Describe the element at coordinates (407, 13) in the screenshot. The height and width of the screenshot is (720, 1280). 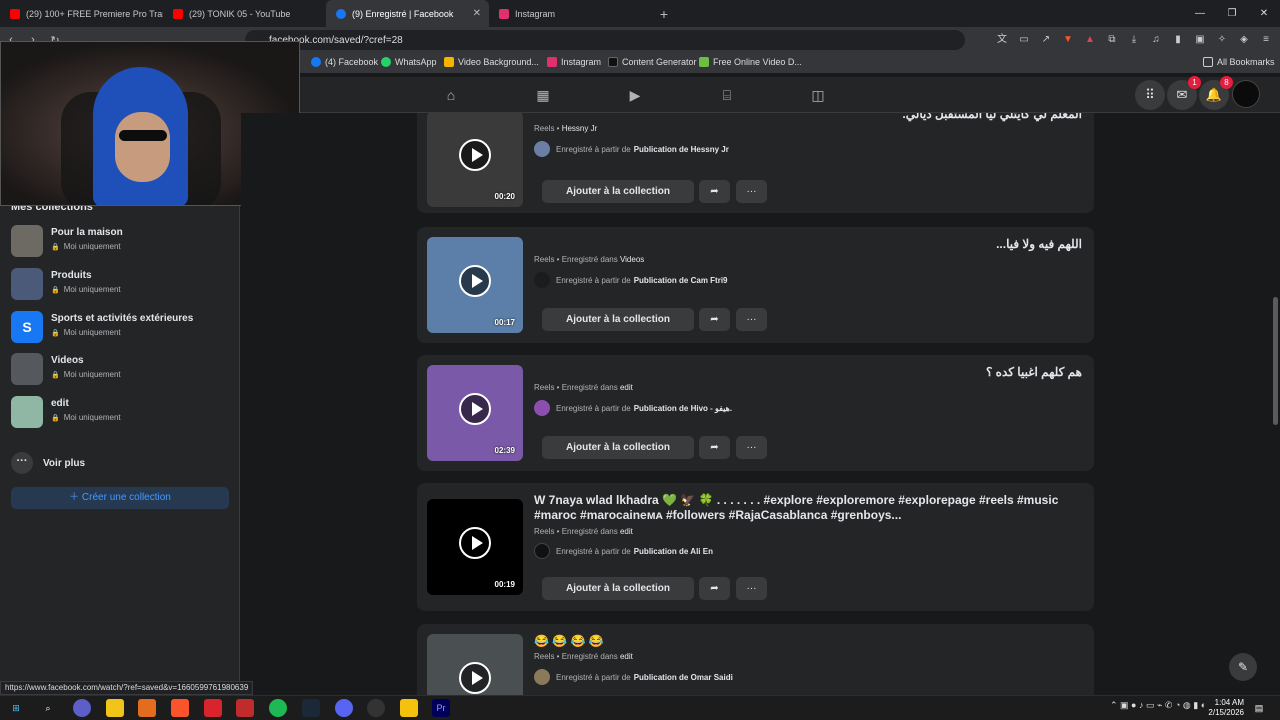
I see `tab-facebook-saved: (9) Enregistré | Facebook ✕` at that location.